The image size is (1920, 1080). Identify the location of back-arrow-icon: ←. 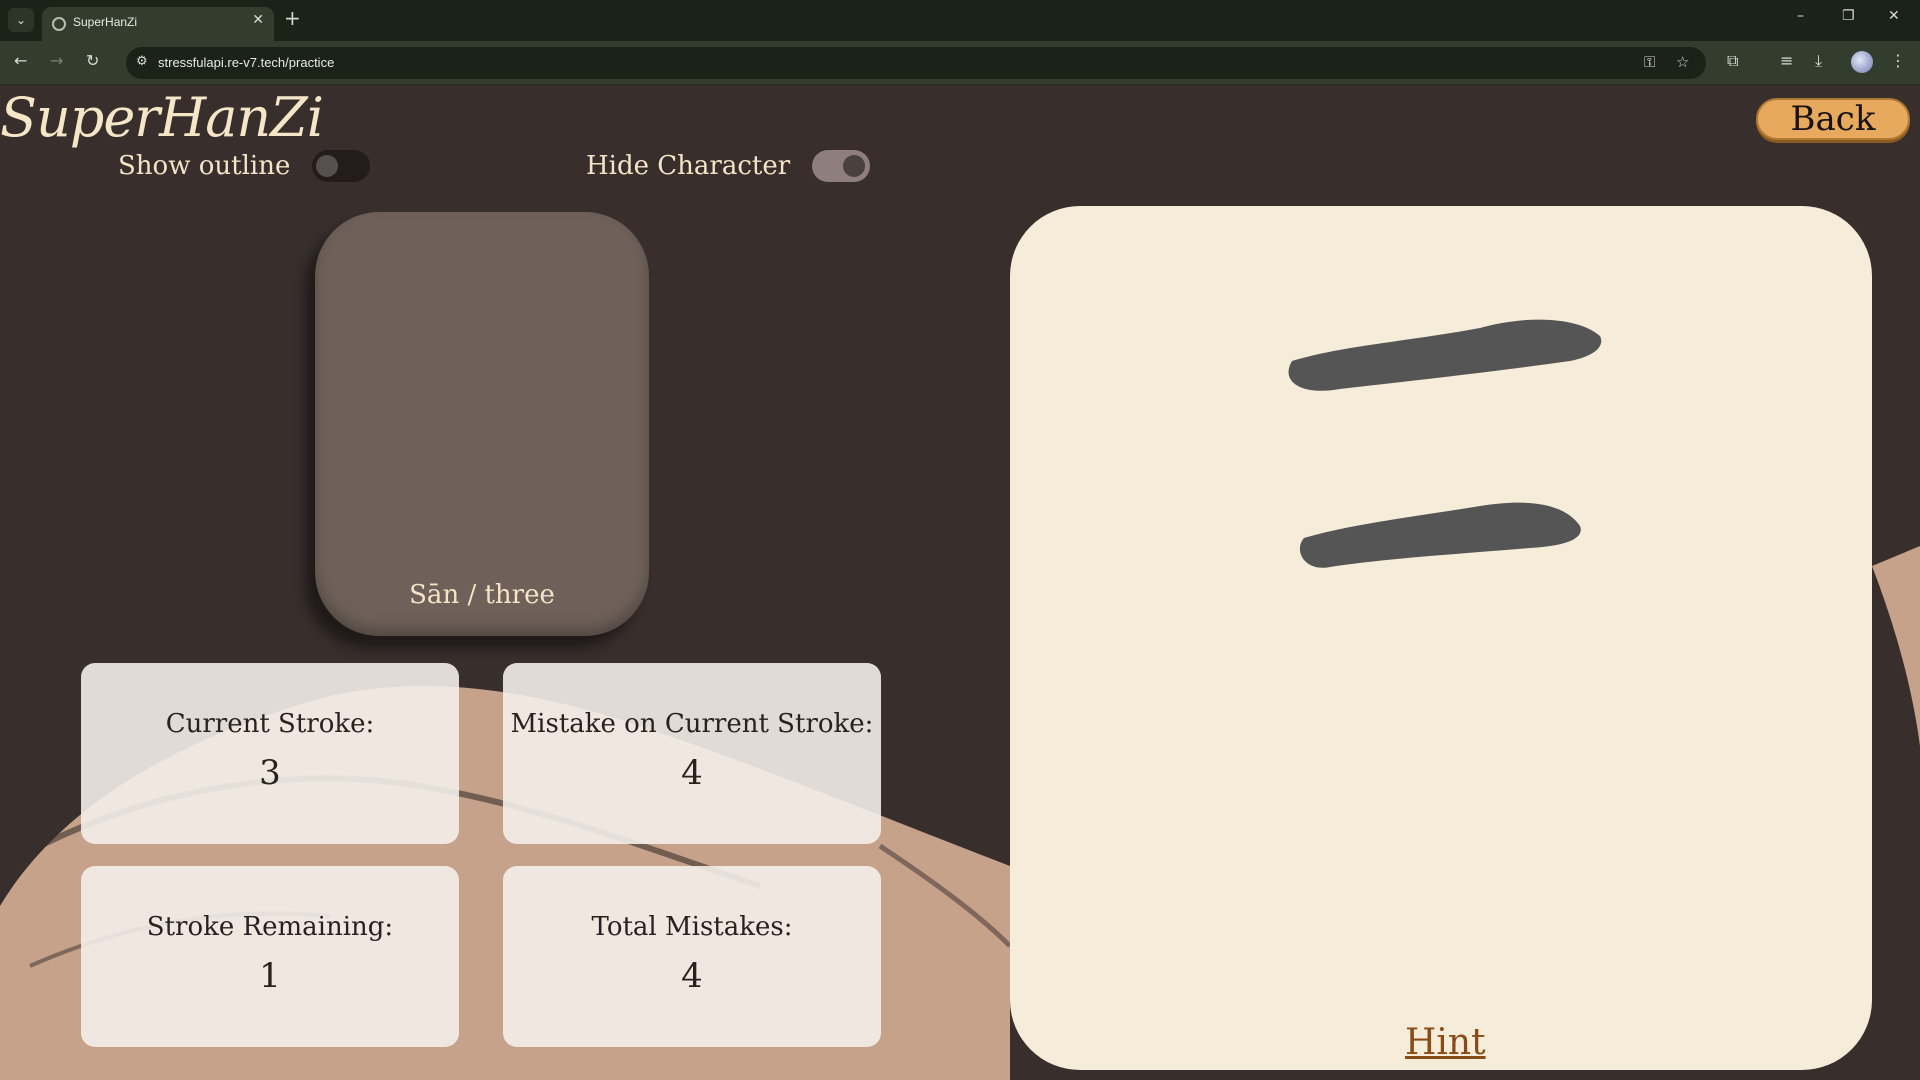
(20, 60).